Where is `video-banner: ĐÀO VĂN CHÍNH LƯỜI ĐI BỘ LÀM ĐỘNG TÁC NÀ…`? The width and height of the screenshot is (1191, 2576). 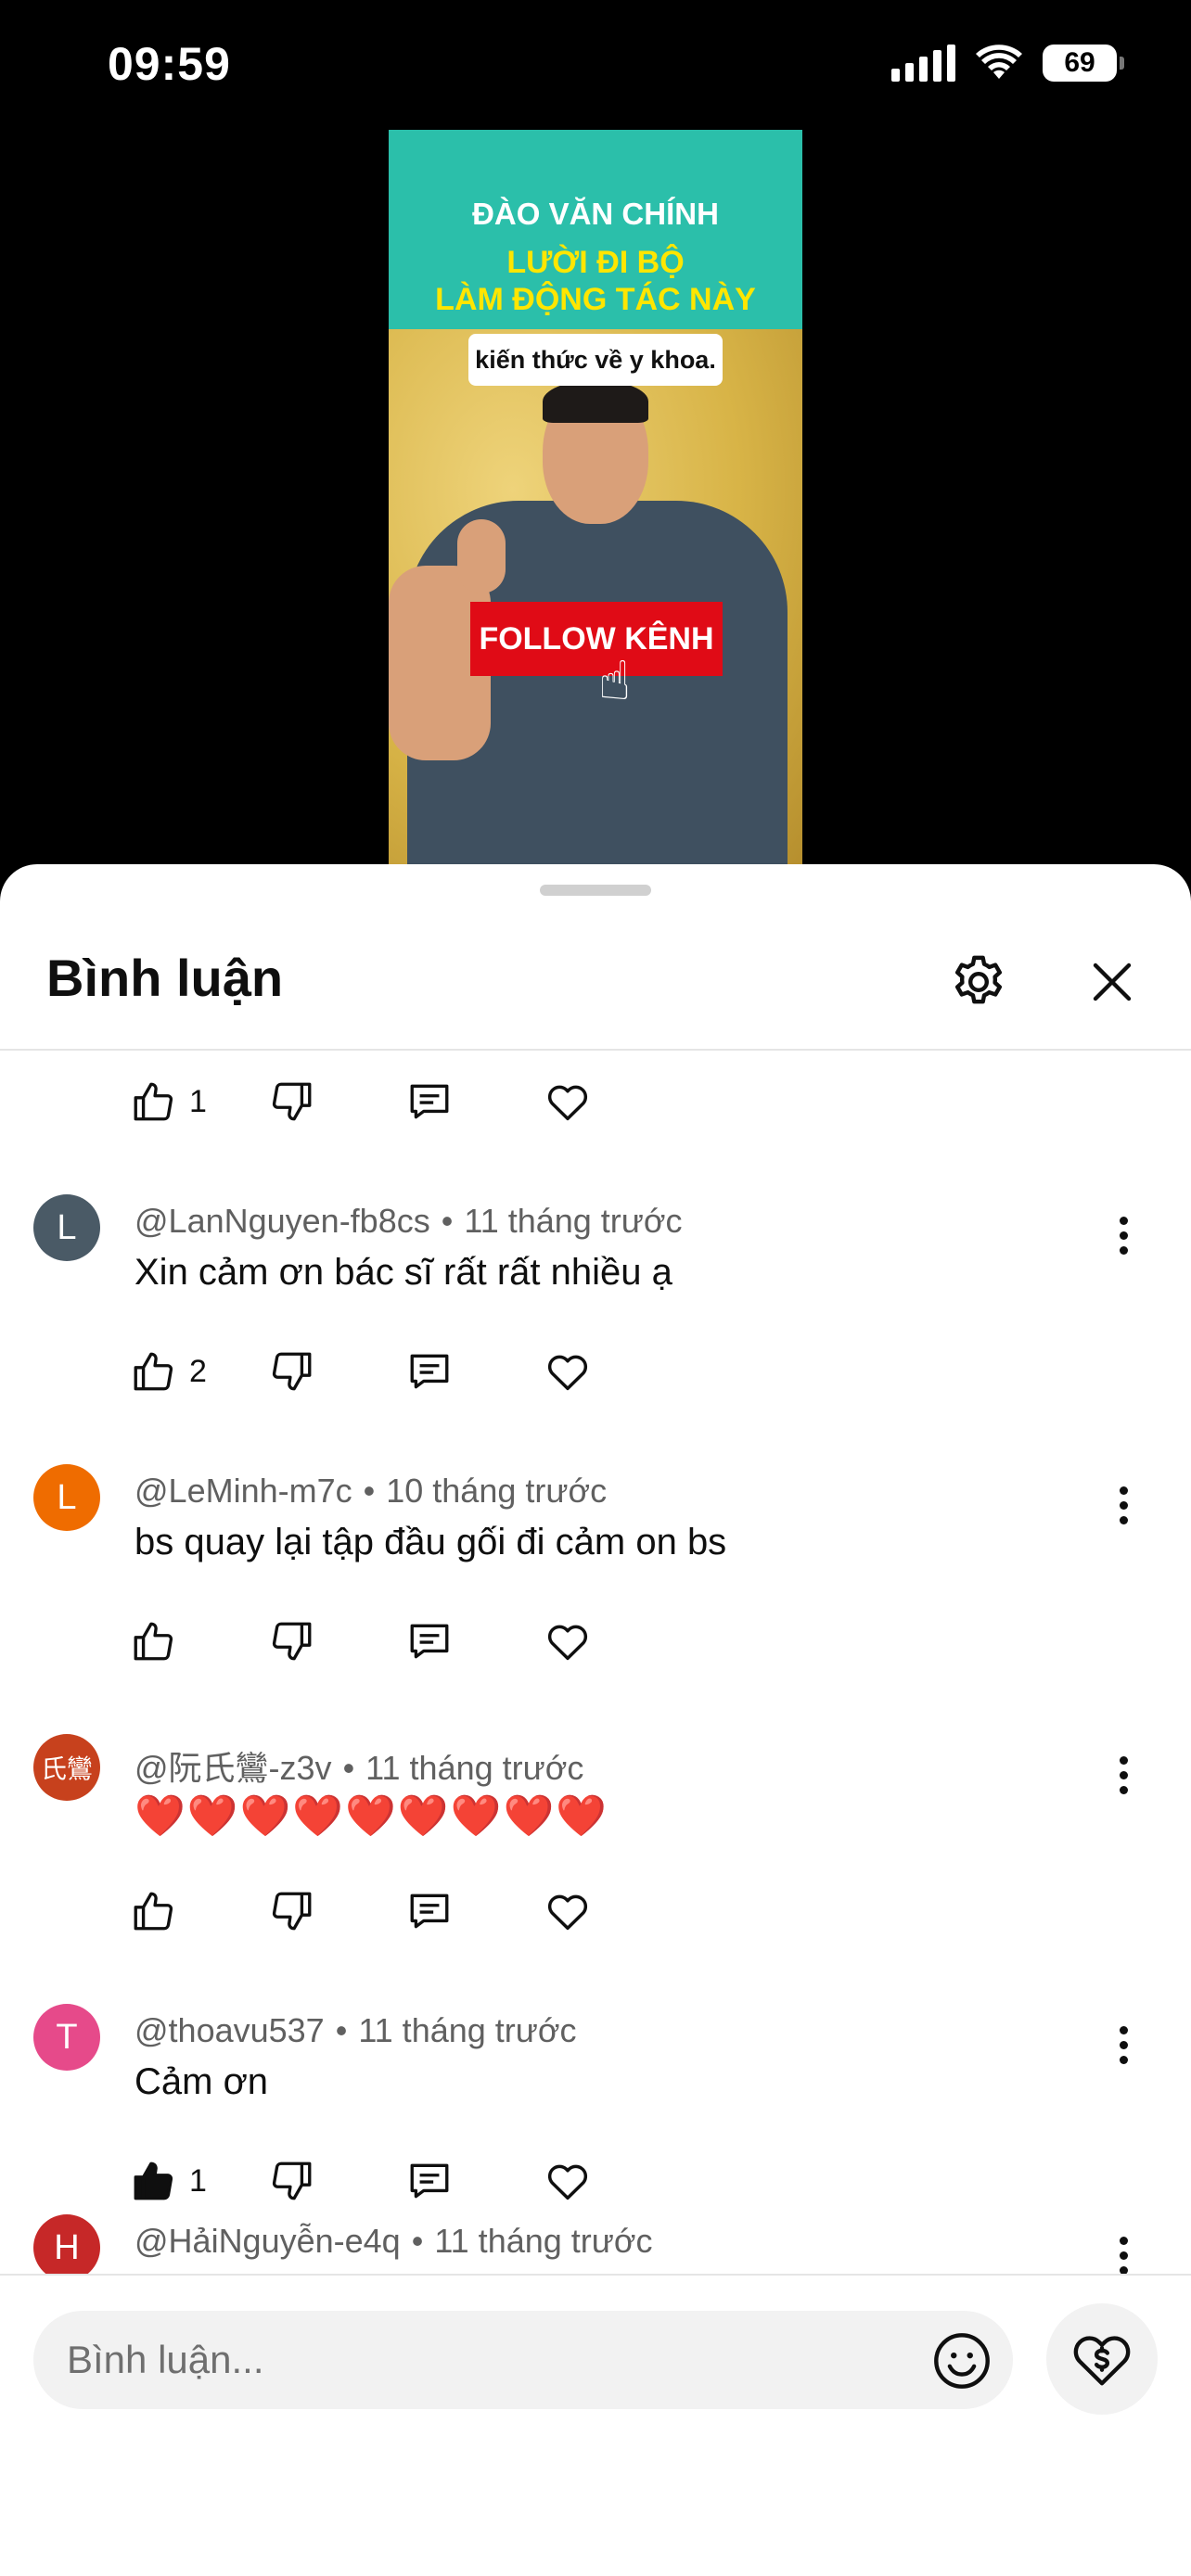 video-banner: ĐÀO VĂN CHÍNH LƯỜI ĐI BỘ LÀM ĐỘNG TÁC NÀ… is located at coordinates (595, 229).